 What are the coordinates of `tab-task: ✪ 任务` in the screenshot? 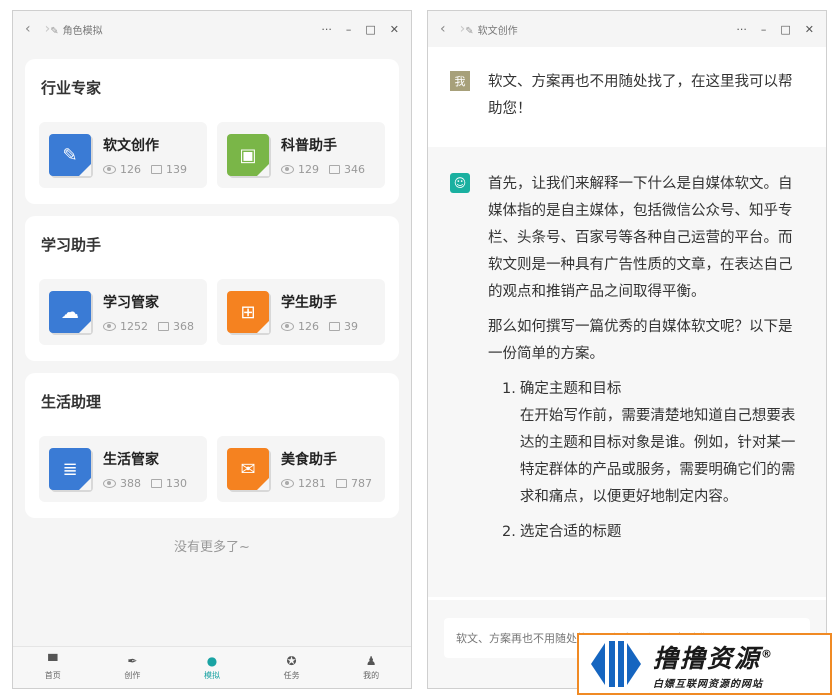 It's located at (292, 667).